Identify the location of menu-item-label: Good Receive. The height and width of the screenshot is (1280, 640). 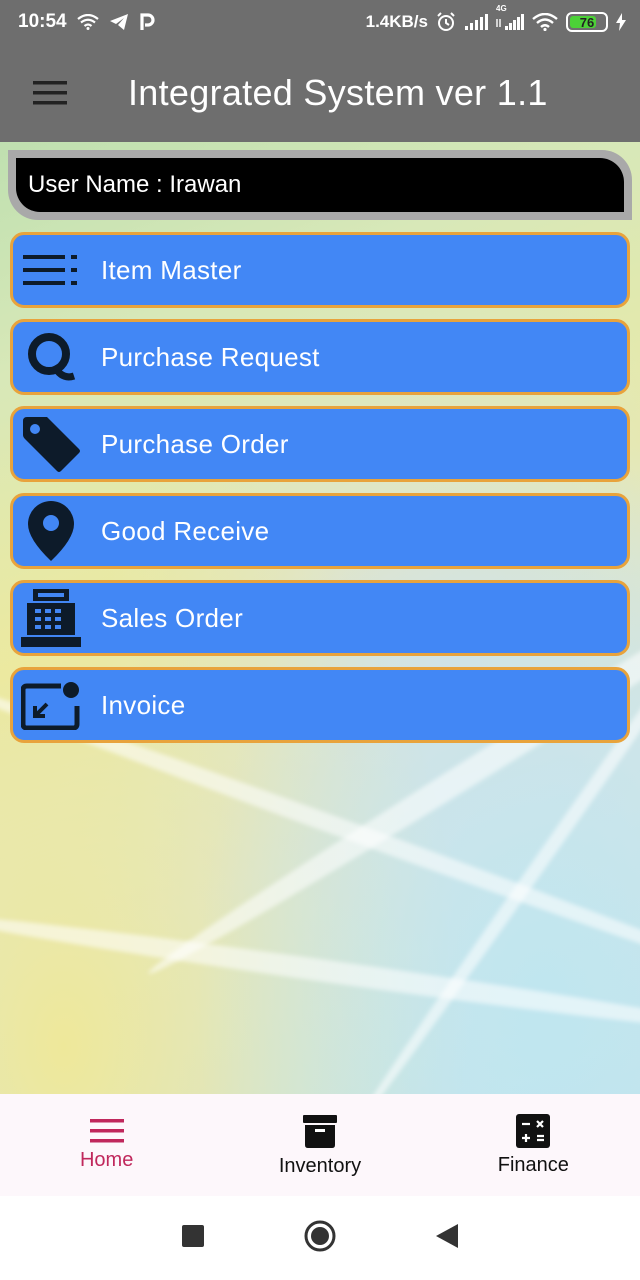
(185, 530).